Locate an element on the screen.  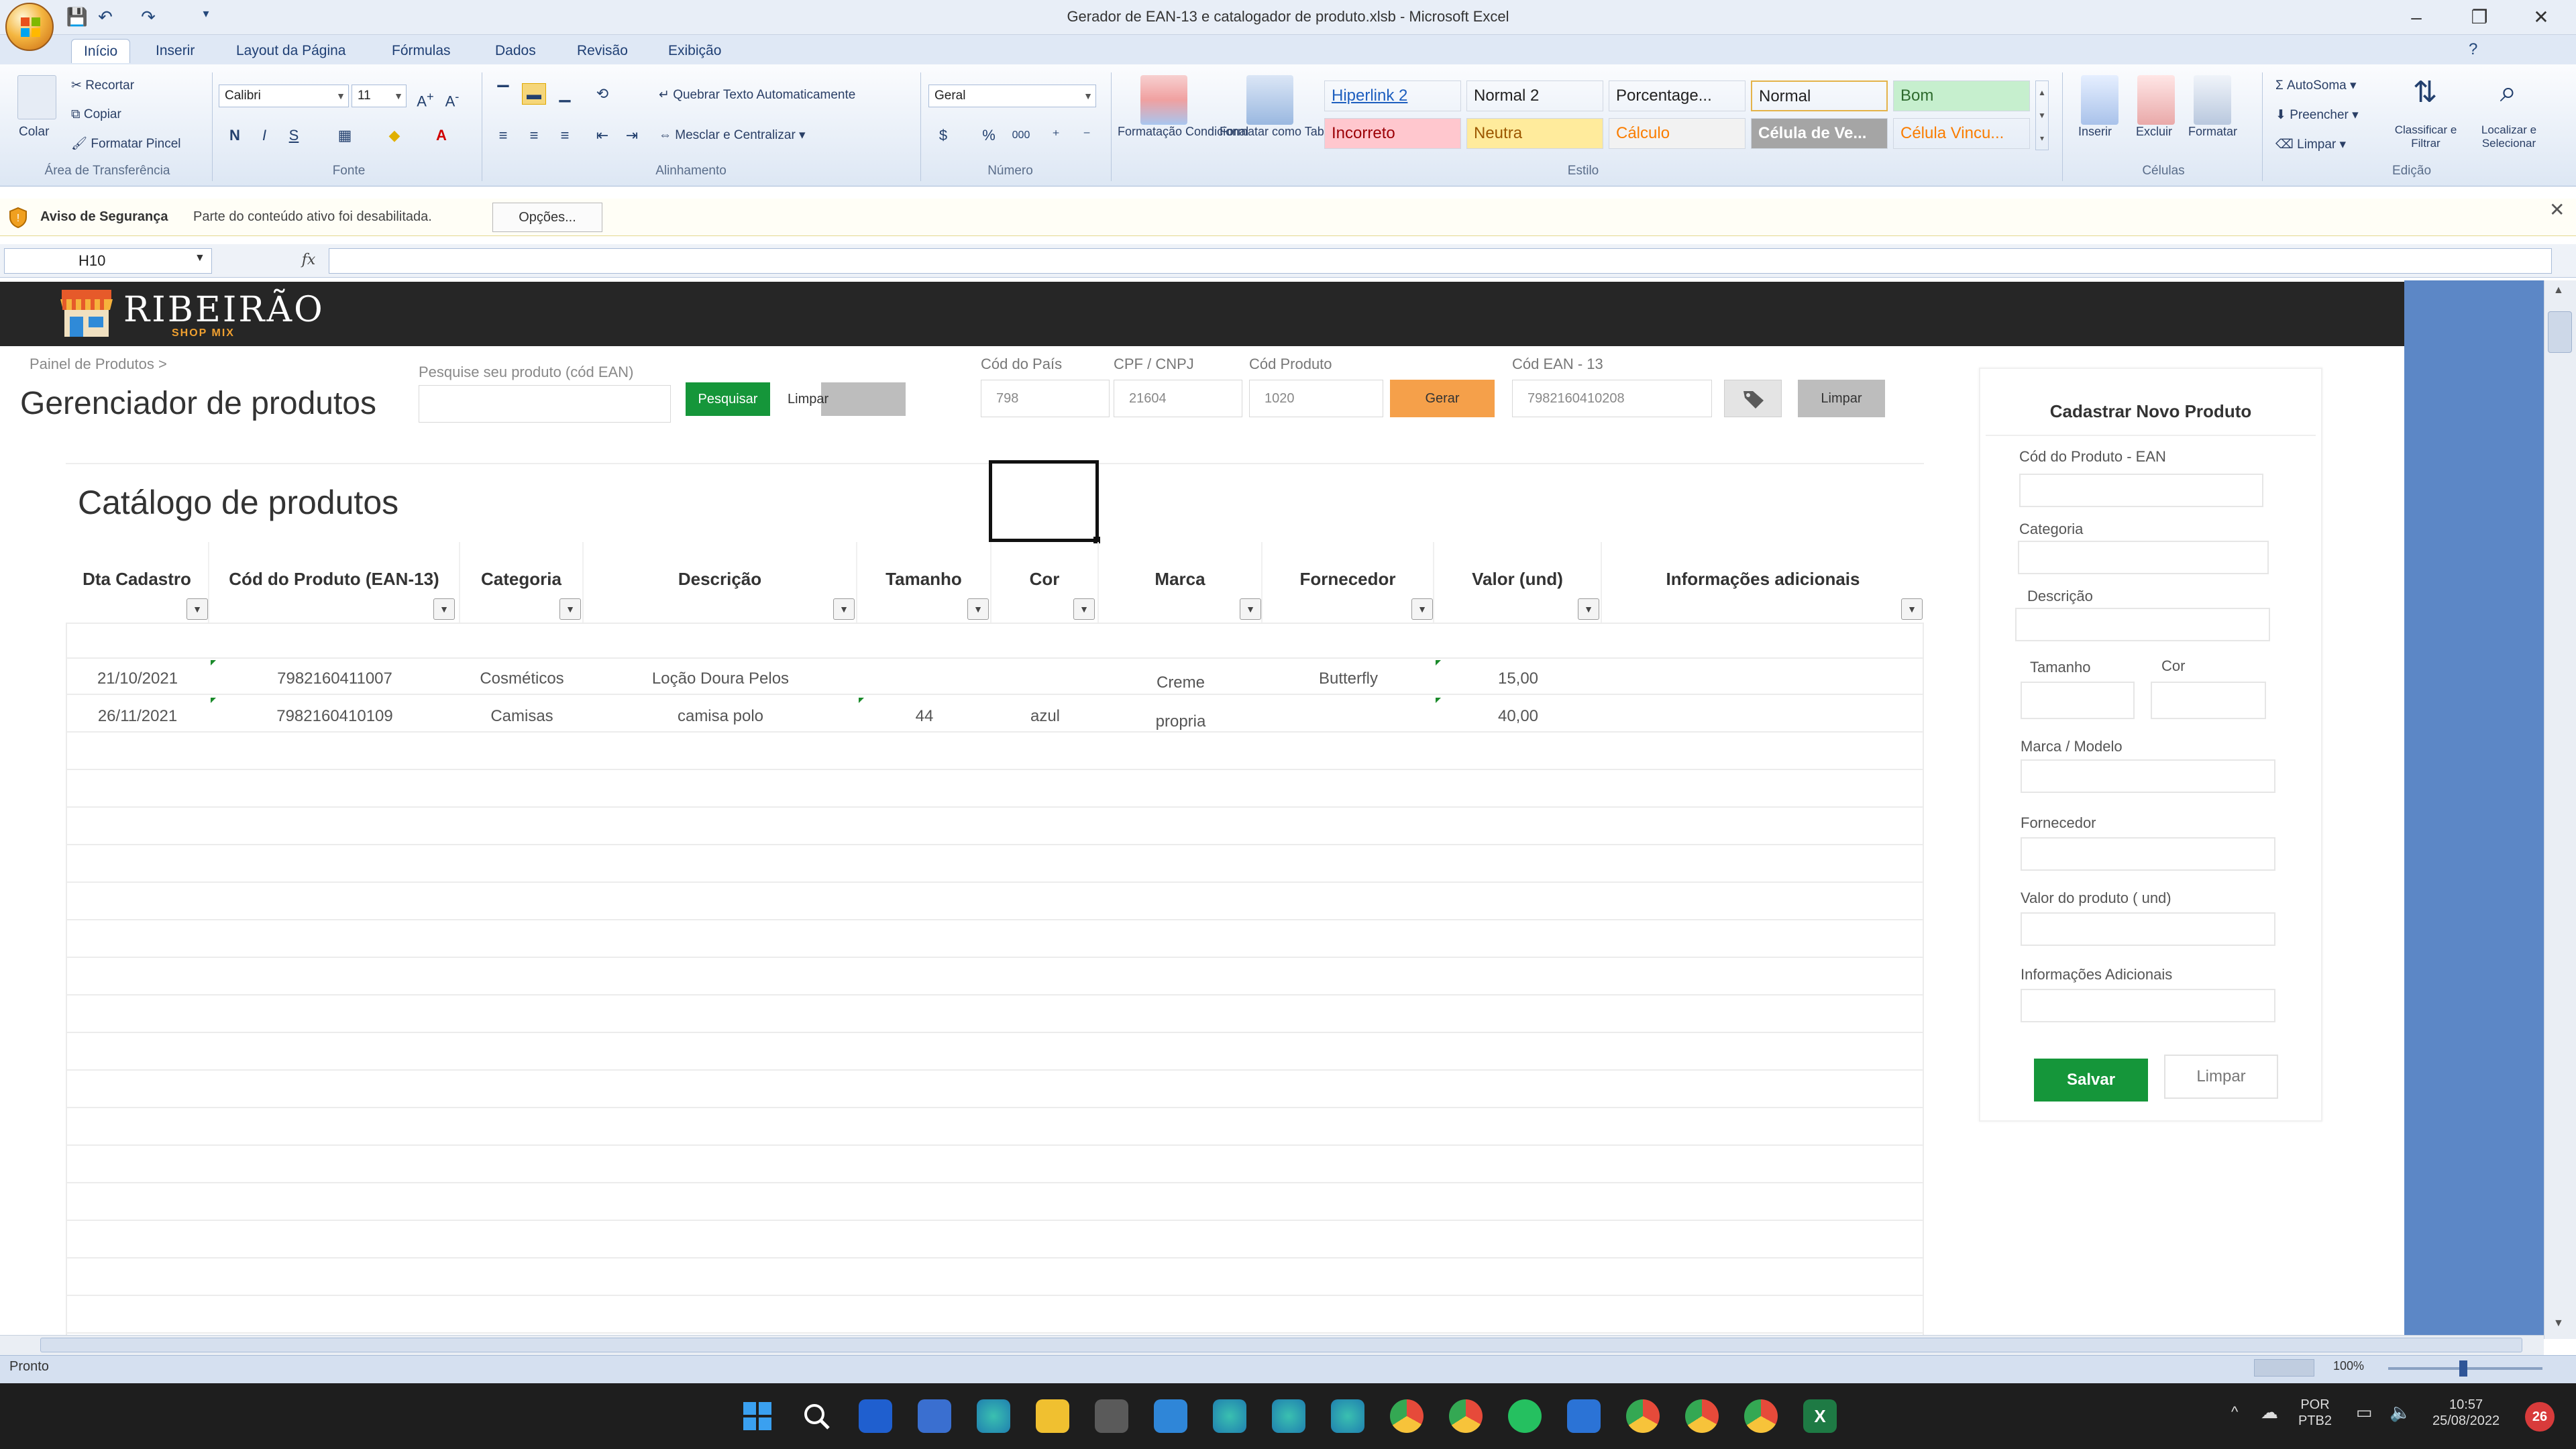
formula-input is located at coordinates (1440, 261).